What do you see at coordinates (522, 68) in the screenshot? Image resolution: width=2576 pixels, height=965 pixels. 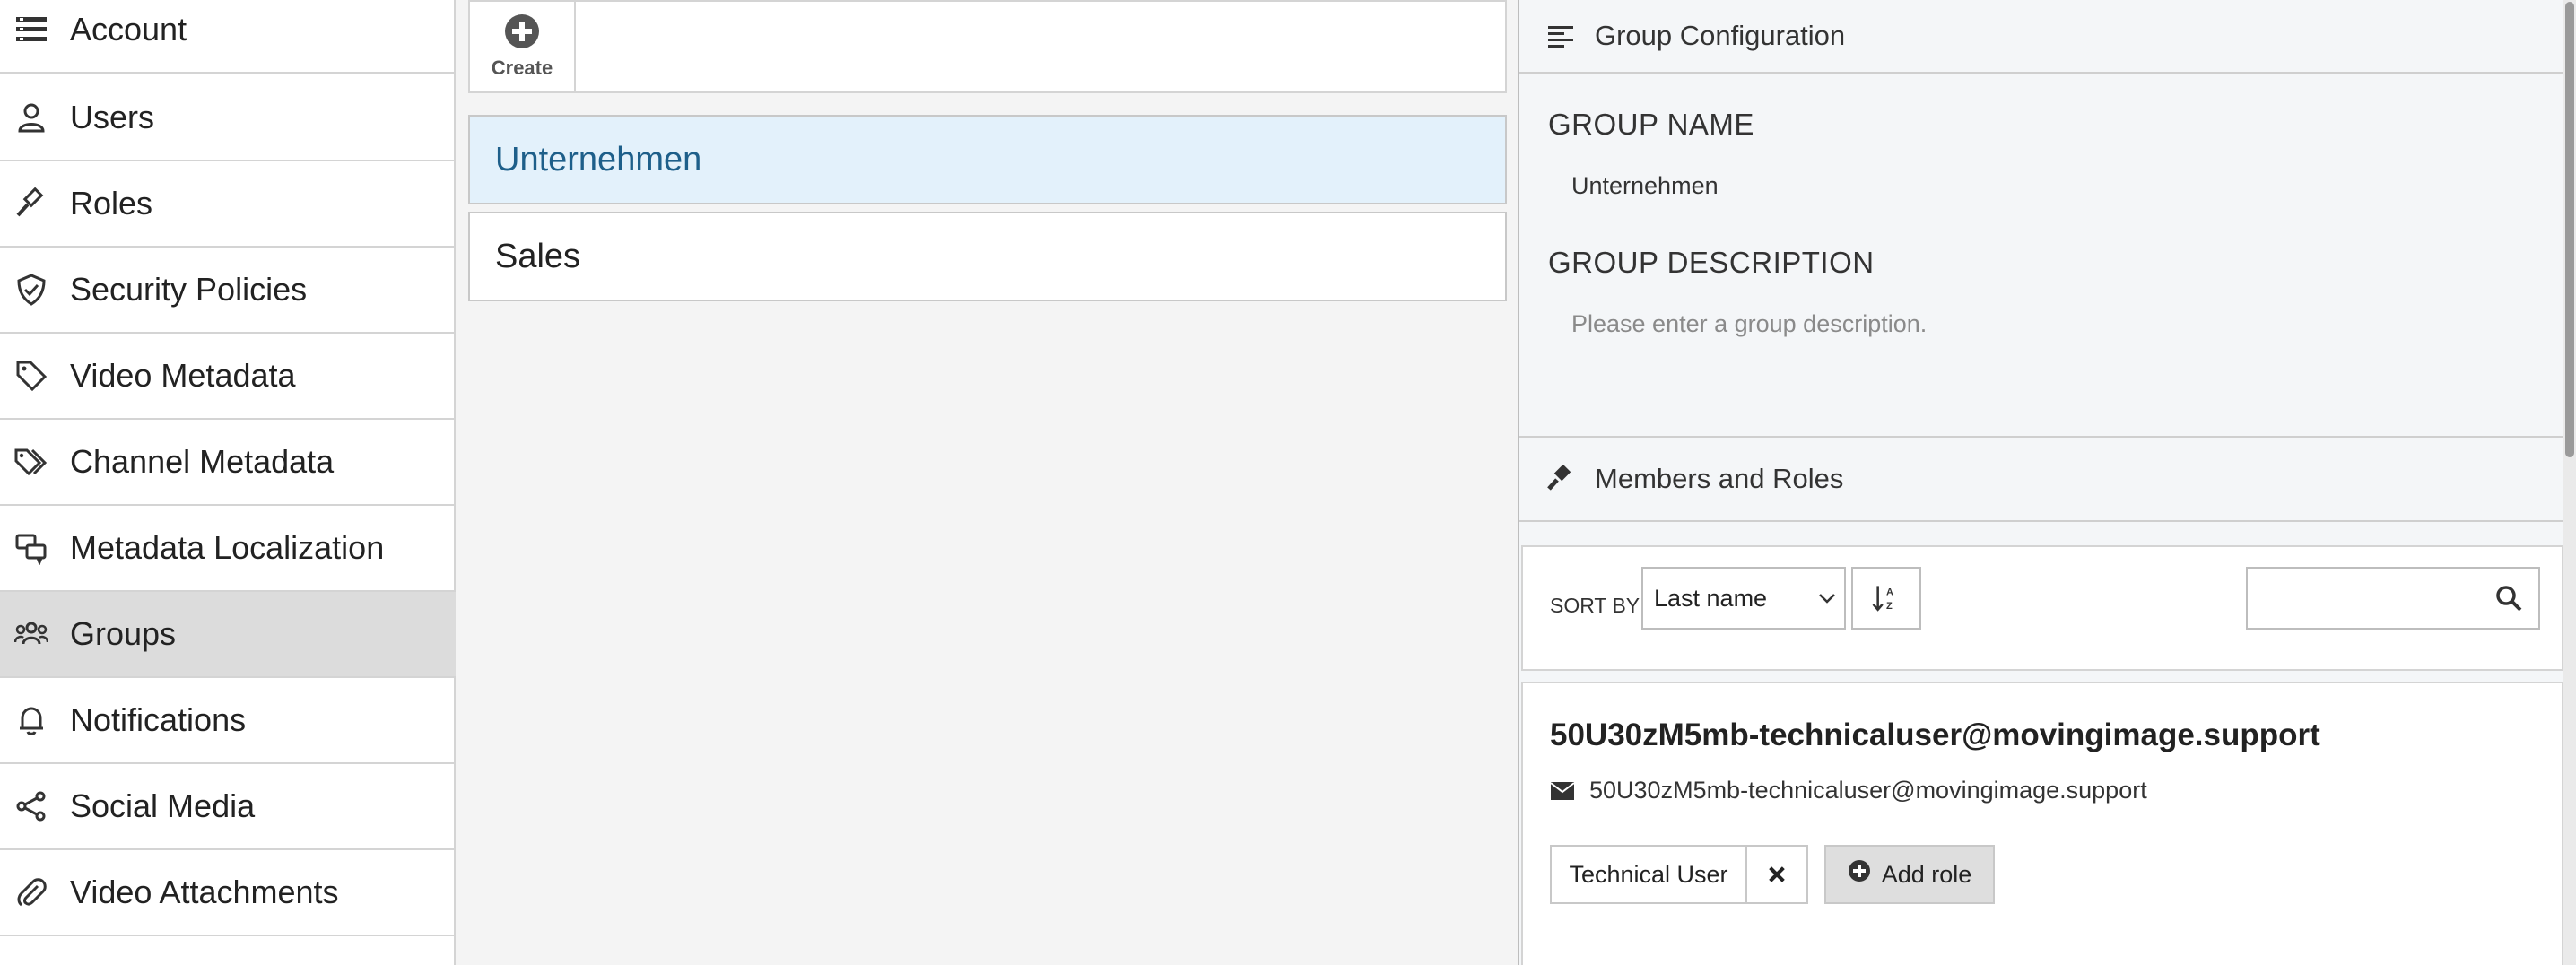 I see `create-label: Create` at bounding box center [522, 68].